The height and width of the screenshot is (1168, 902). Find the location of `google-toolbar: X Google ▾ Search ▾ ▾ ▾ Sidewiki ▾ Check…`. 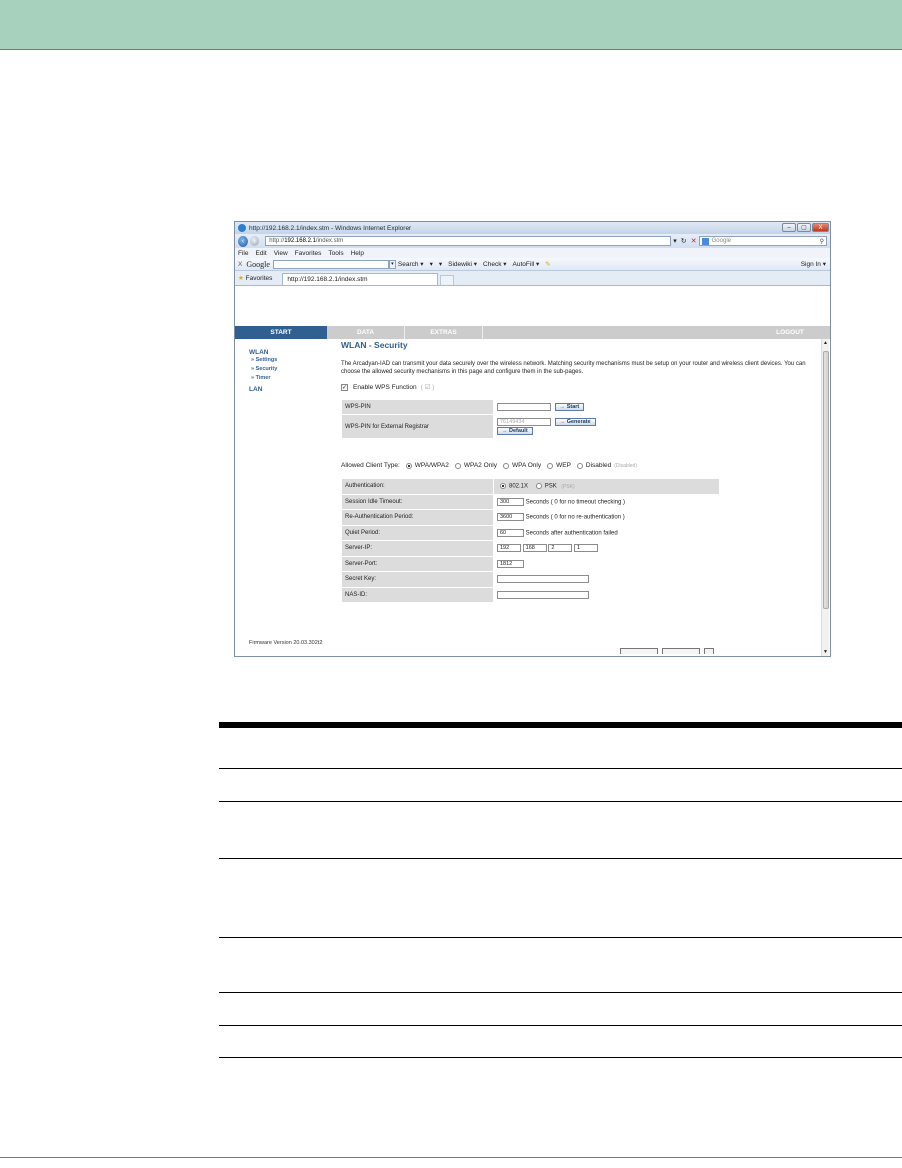

google-toolbar: X Google ▾ Search ▾ ▾ ▾ Sidewiki ▾ Check… is located at coordinates (532, 264).